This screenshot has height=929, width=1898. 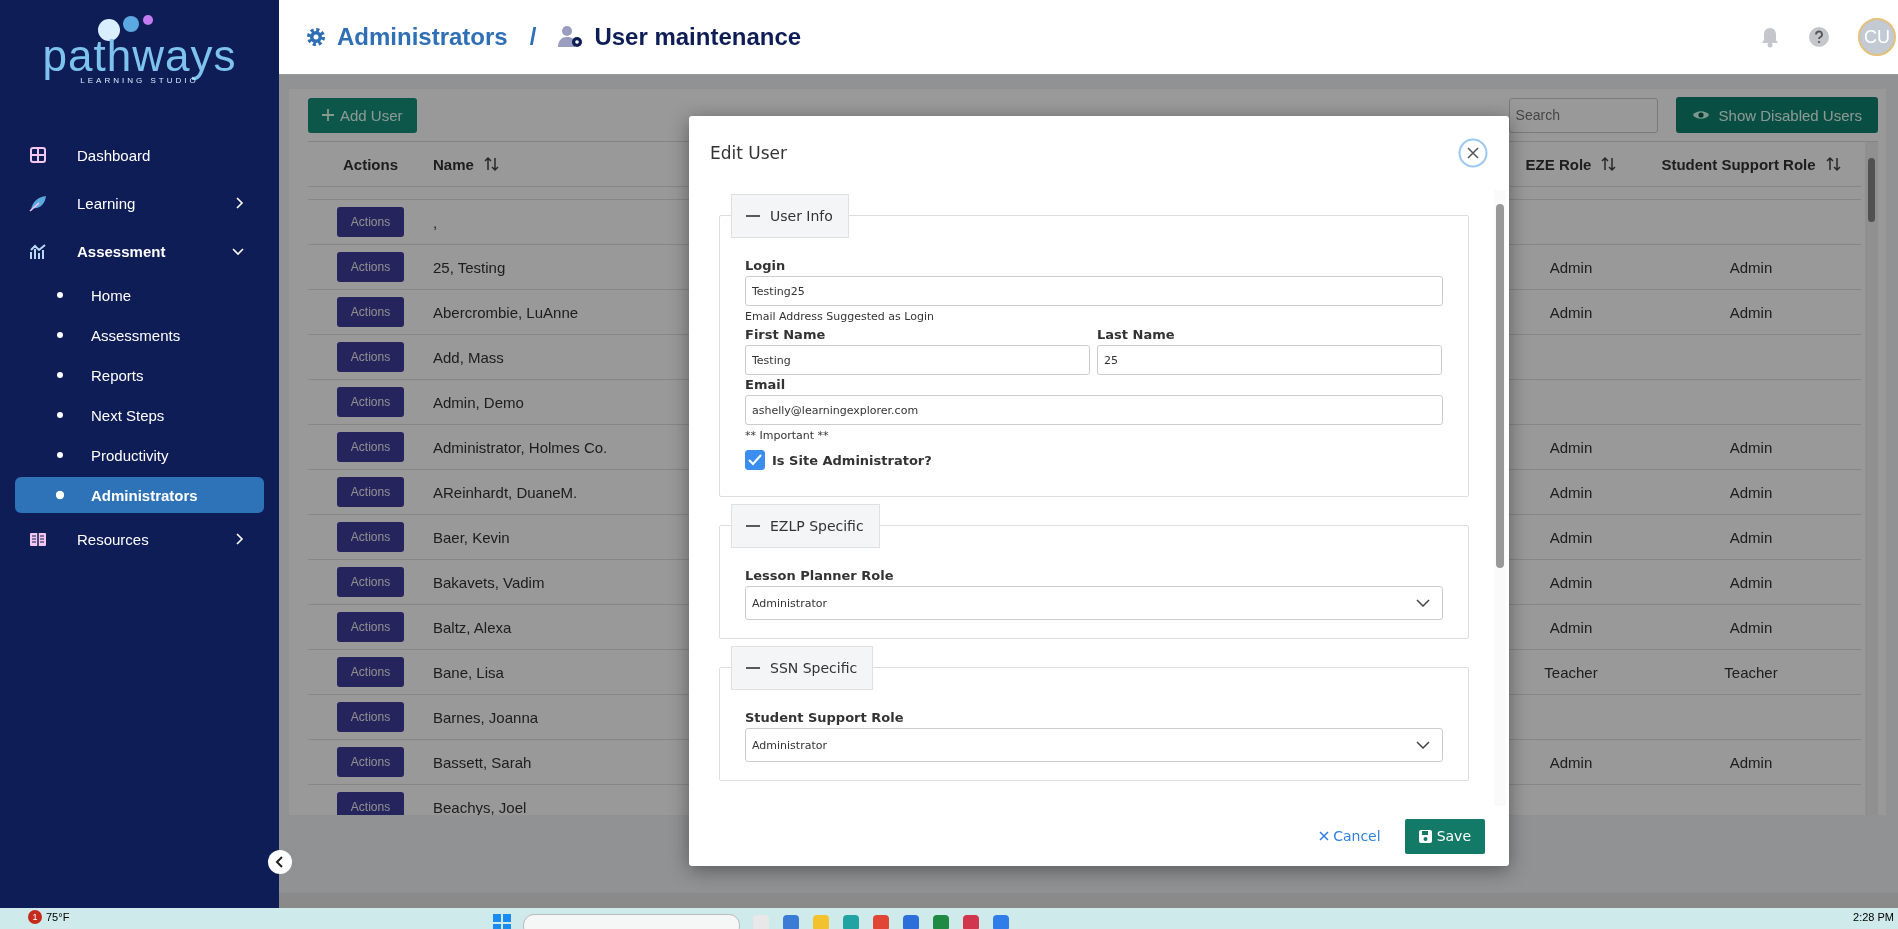 What do you see at coordinates (38, 539) in the screenshot?
I see `book-icon` at bounding box center [38, 539].